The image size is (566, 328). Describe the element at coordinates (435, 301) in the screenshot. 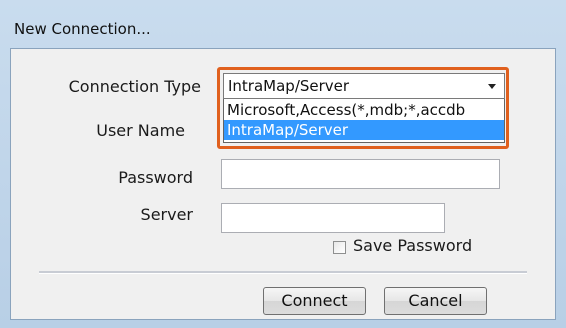

I see `cancel-button: Cancel` at that location.